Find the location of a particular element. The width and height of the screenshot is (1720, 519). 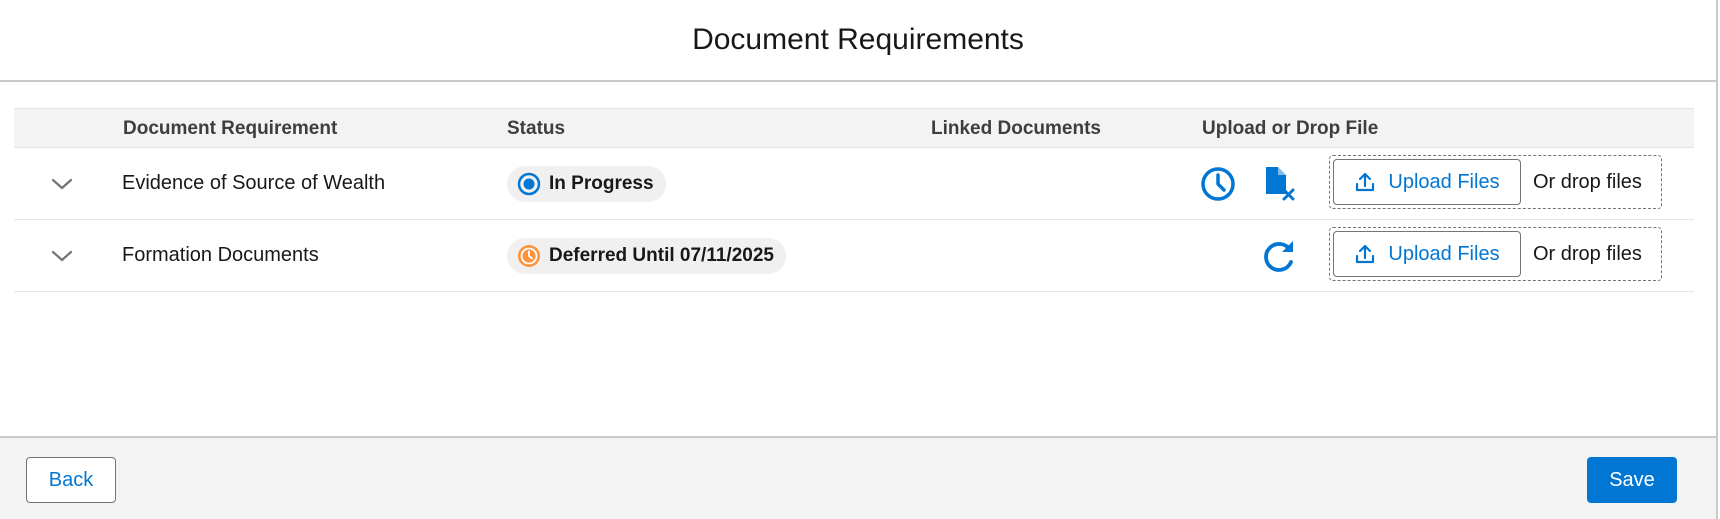

in-progress-icon is located at coordinates (529, 184).